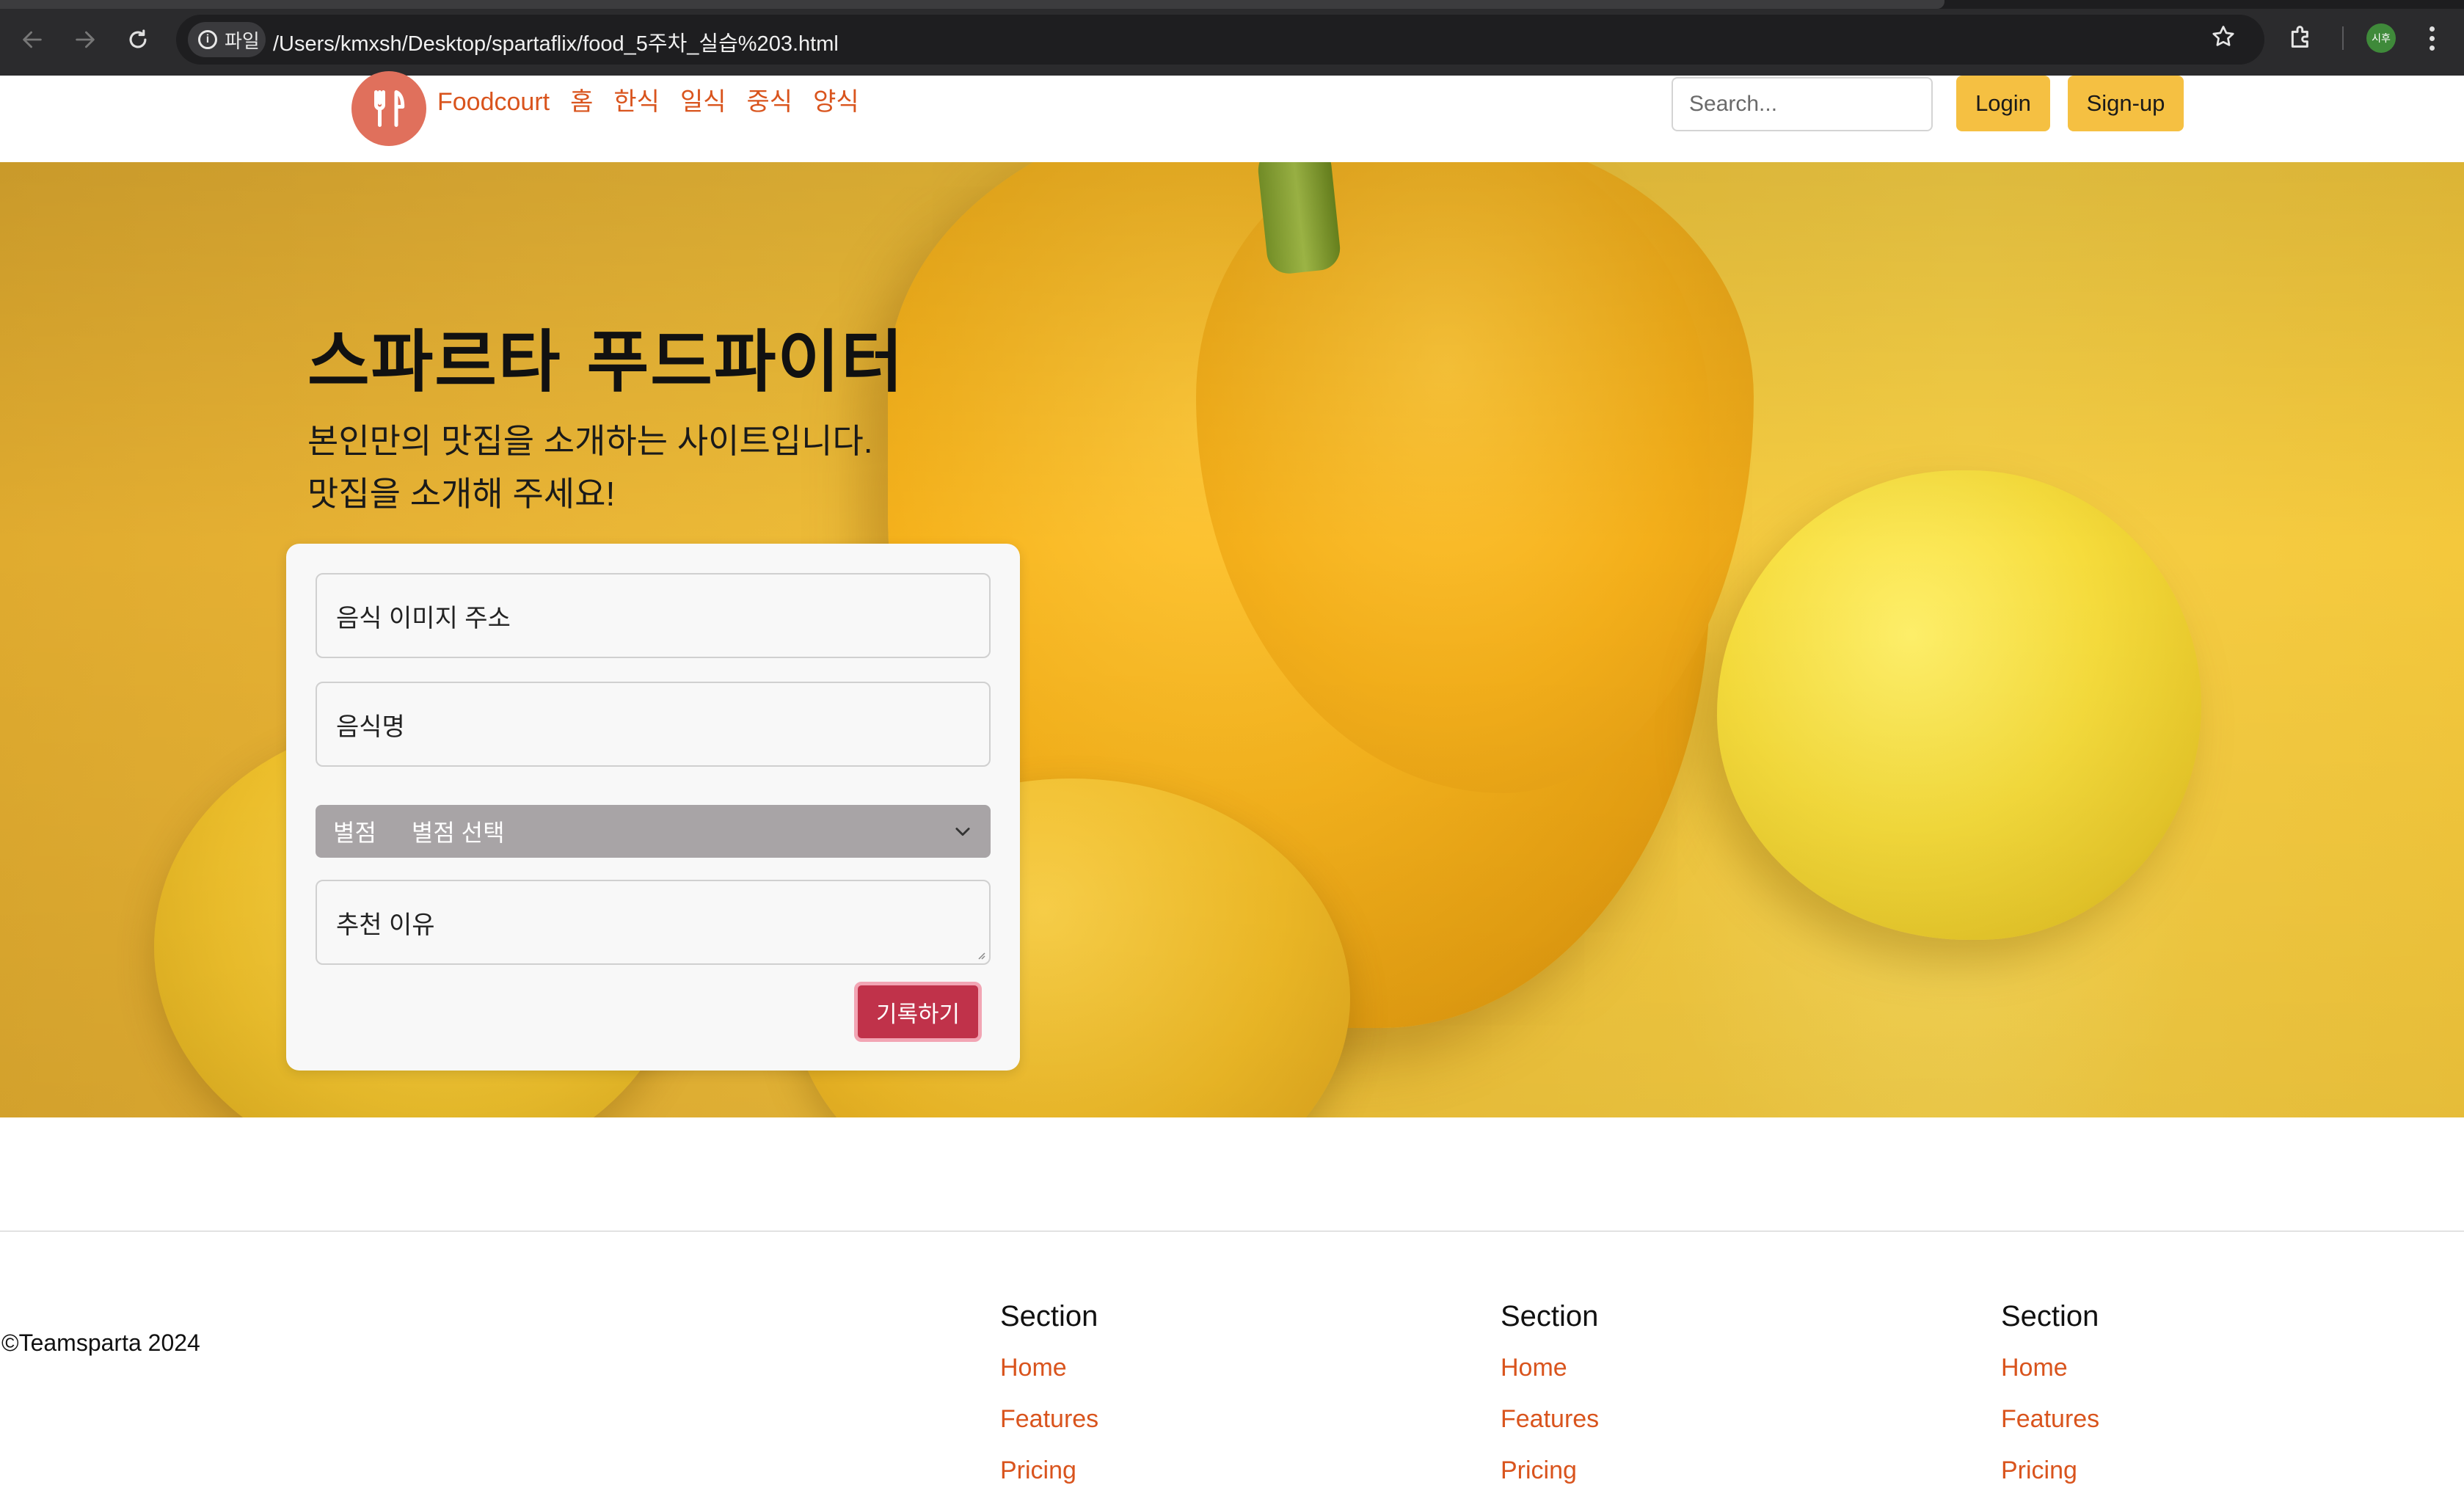  What do you see at coordinates (962, 832) in the screenshot?
I see `chevron-down-icon` at bounding box center [962, 832].